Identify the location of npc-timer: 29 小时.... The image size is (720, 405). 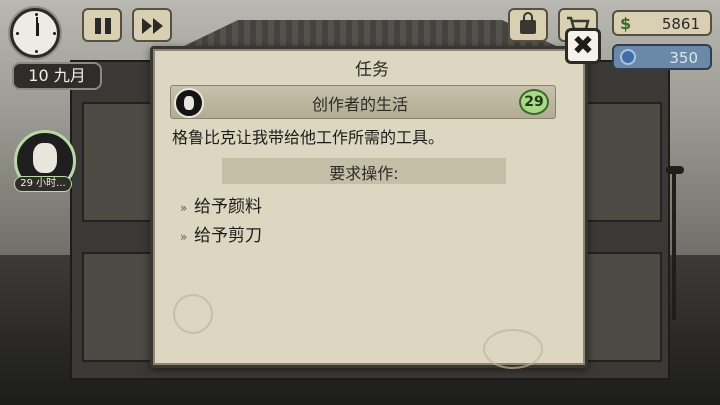
(43, 184).